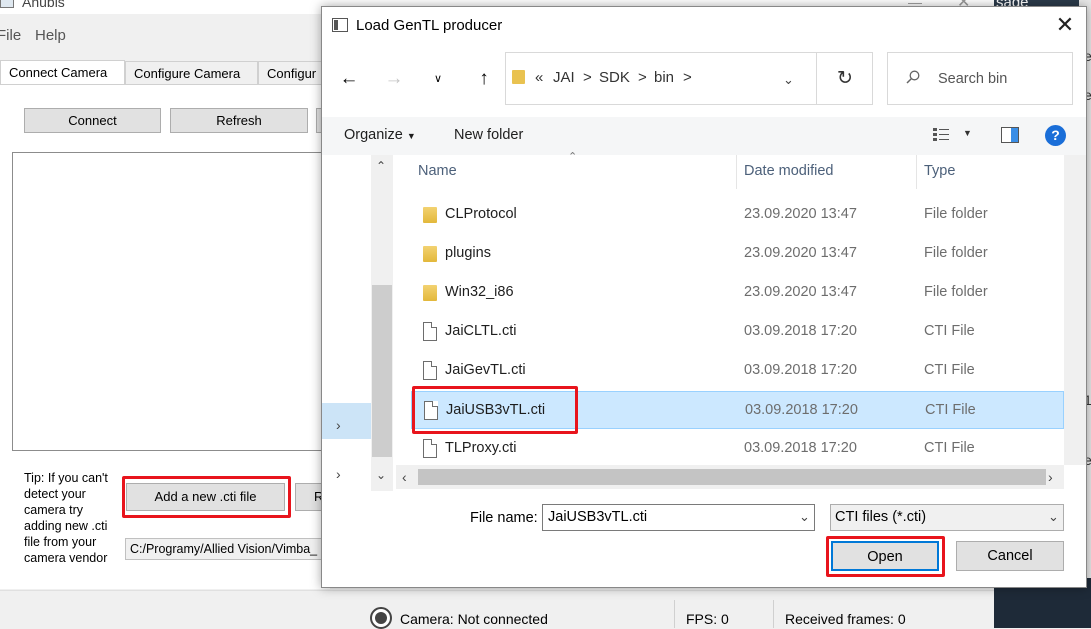 This screenshot has width=1091, height=629. Describe the element at coordinates (404, 477) in the screenshot. I see `scroll-left-icon: ‹` at that location.